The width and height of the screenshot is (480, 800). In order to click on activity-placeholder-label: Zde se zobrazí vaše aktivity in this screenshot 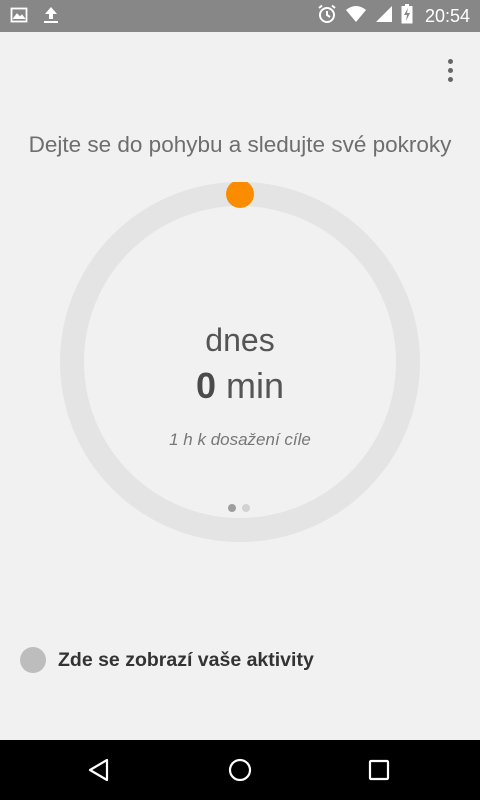, I will do `click(186, 659)`.